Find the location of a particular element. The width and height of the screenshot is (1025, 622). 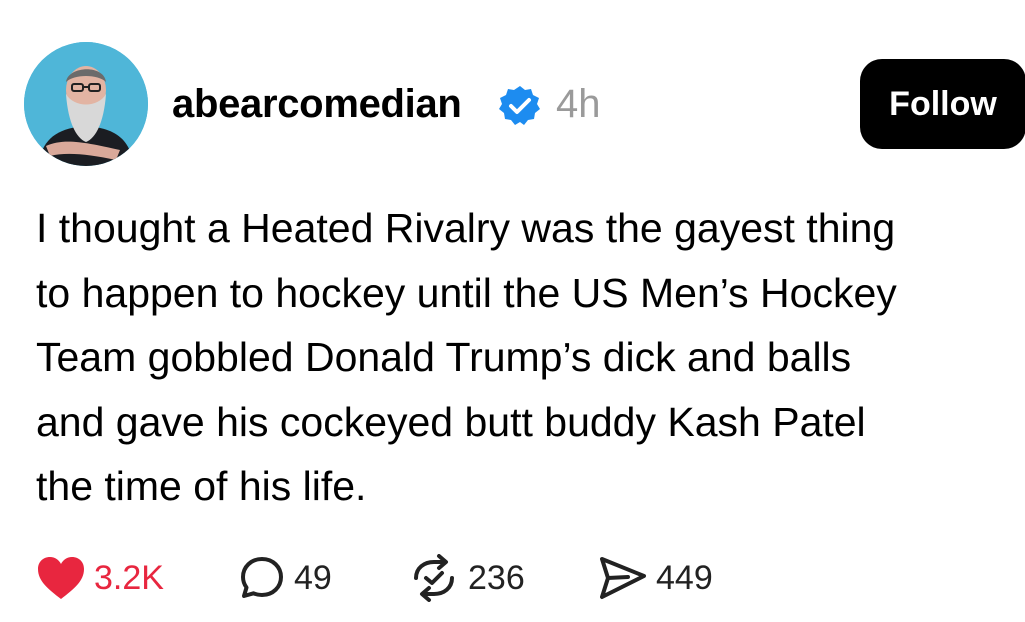

reply-button: 49 is located at coordinates (285, 578).